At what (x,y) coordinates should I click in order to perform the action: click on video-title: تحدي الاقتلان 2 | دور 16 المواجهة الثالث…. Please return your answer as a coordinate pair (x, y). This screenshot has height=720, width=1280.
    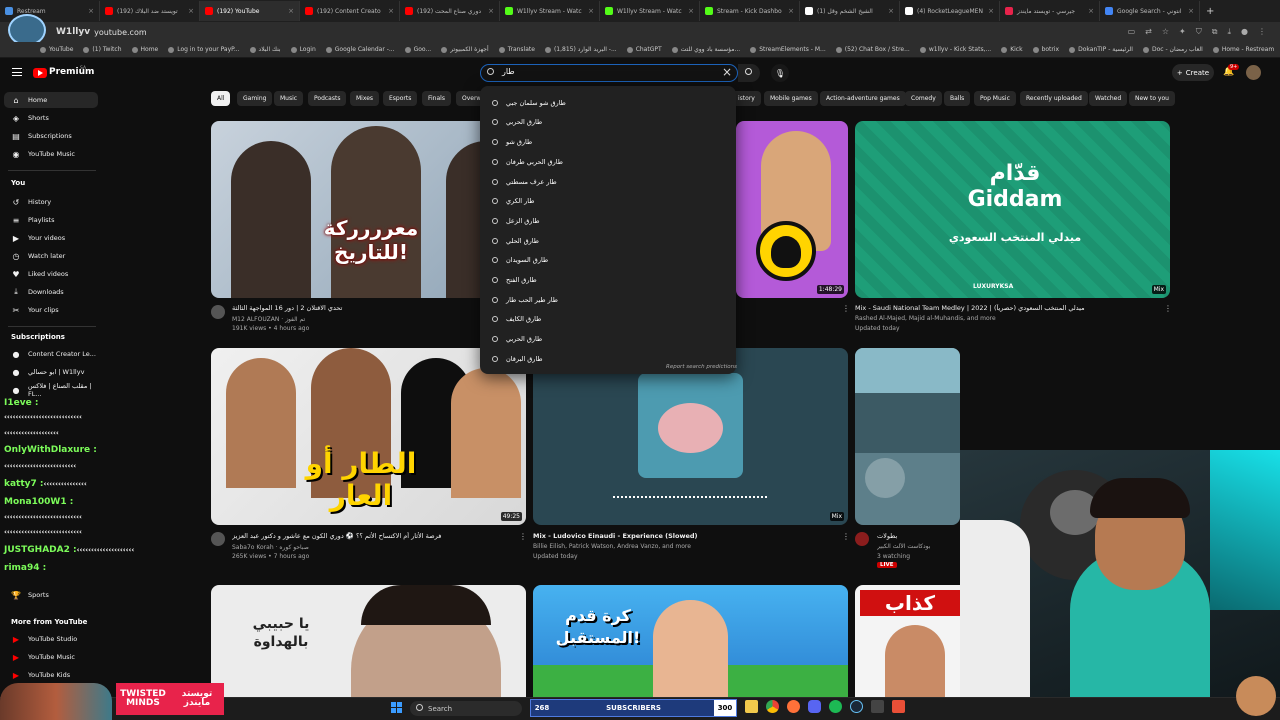
    Looking at the image, I should click on (352, 308).